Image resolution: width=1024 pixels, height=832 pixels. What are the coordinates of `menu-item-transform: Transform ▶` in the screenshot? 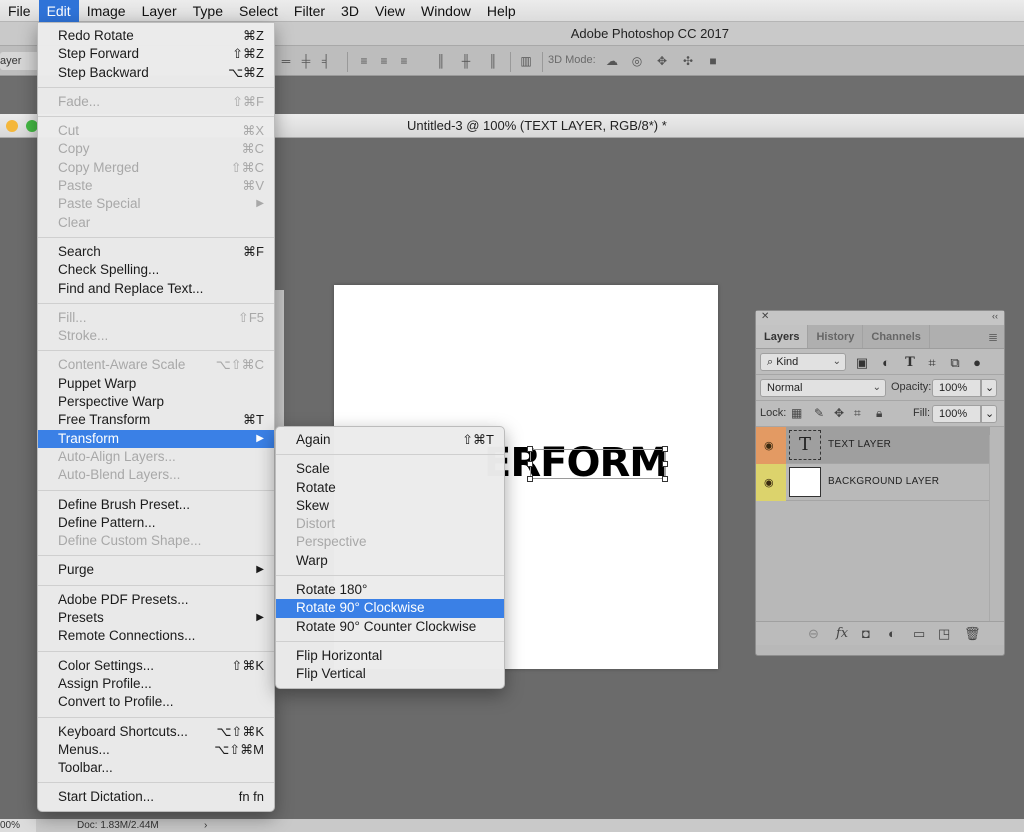 It's located at (156, 438).